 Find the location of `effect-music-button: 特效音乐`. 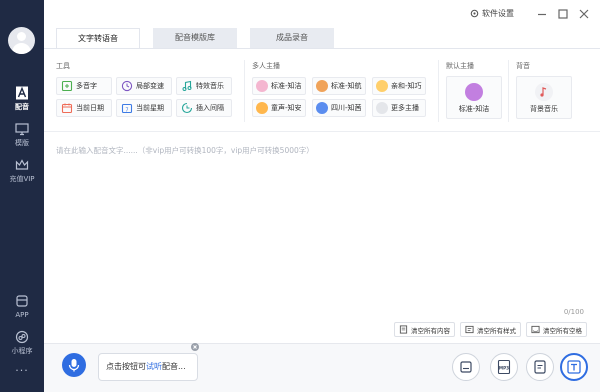

effect-music-button: 特效音乐 is located at coordinates (204, 86).